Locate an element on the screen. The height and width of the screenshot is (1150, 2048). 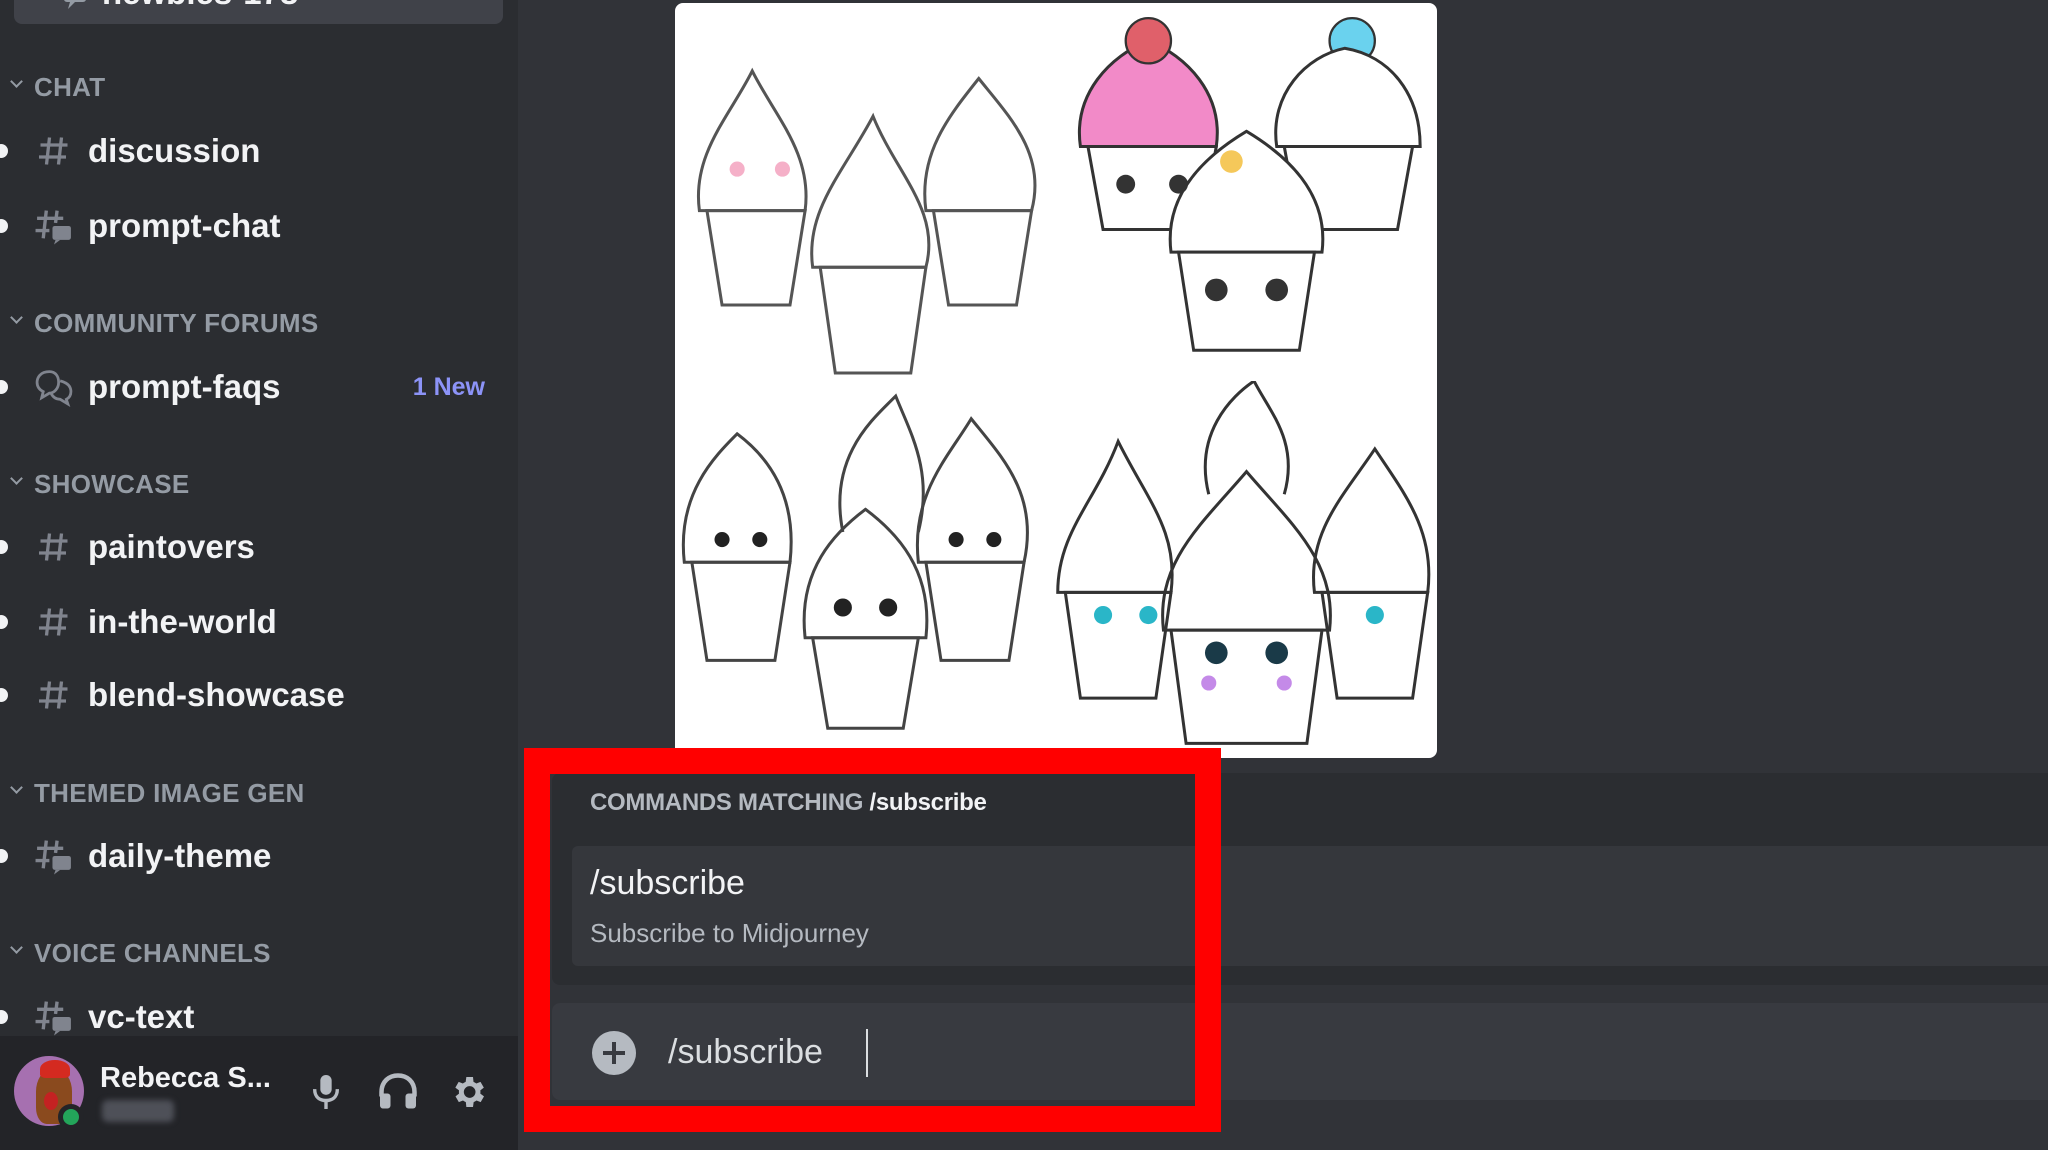
online-status-icon is located at coordinates (71, 1117).